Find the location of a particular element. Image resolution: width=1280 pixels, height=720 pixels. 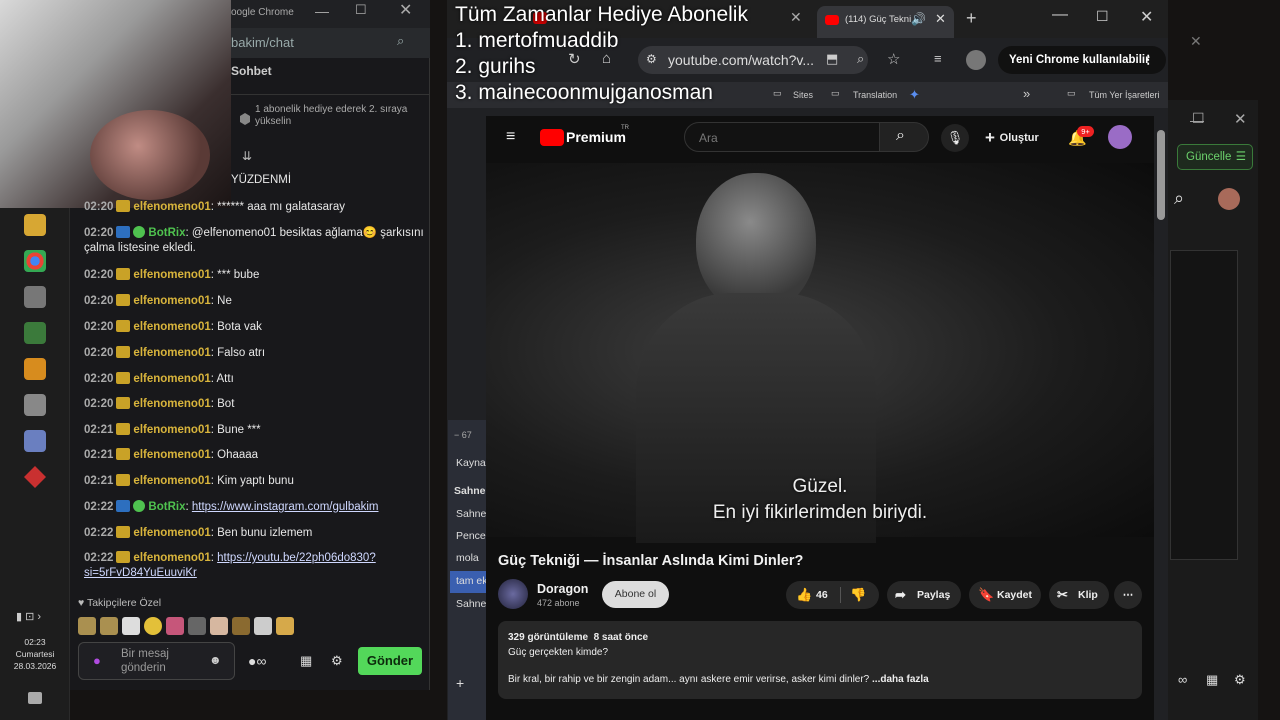

obs-item: Pencer is located at coordinates (472, 536).